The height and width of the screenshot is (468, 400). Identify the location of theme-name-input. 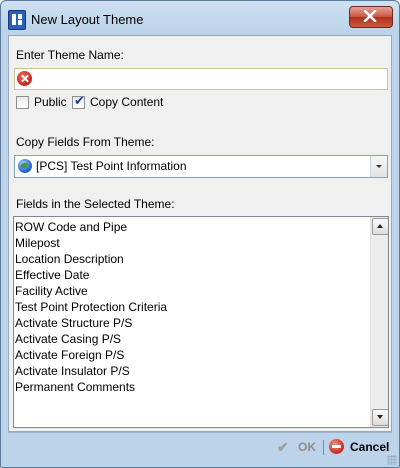
(201, 79).